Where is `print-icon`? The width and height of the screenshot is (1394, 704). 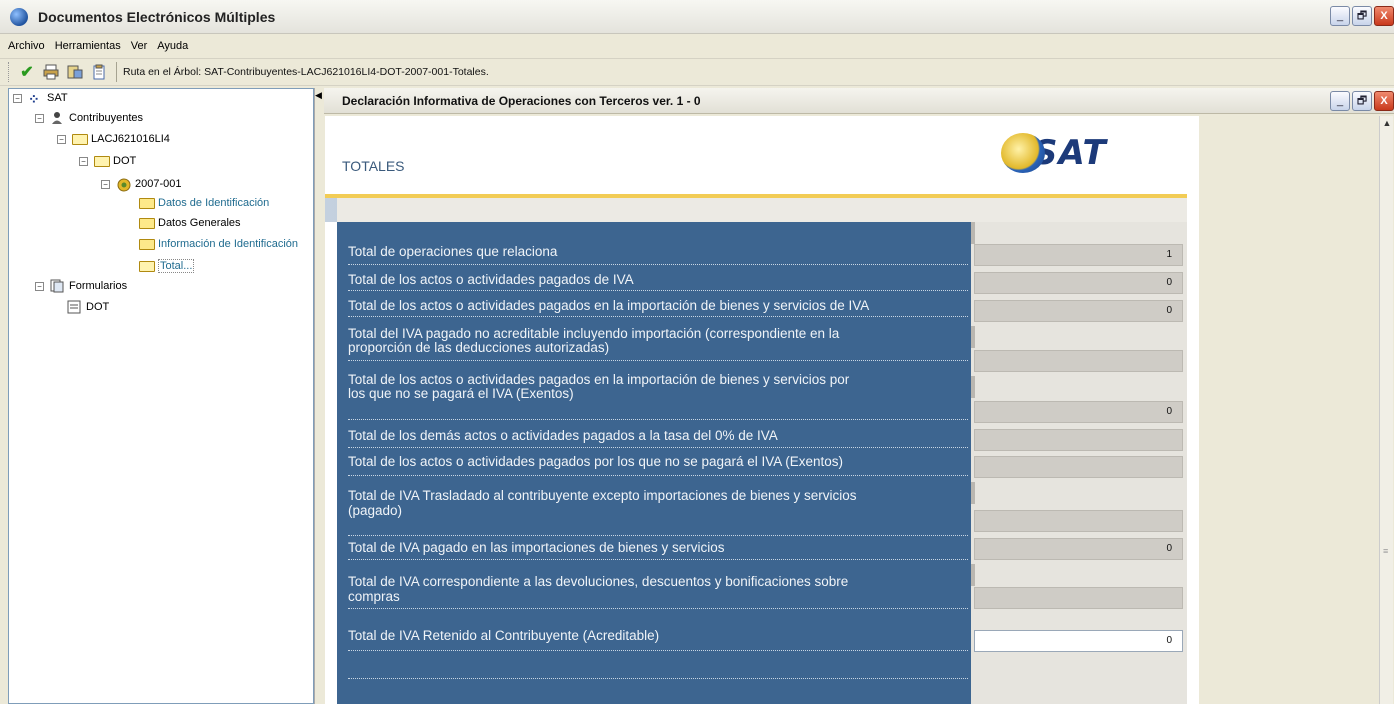 print-icon is located at coordinates (51, 72).